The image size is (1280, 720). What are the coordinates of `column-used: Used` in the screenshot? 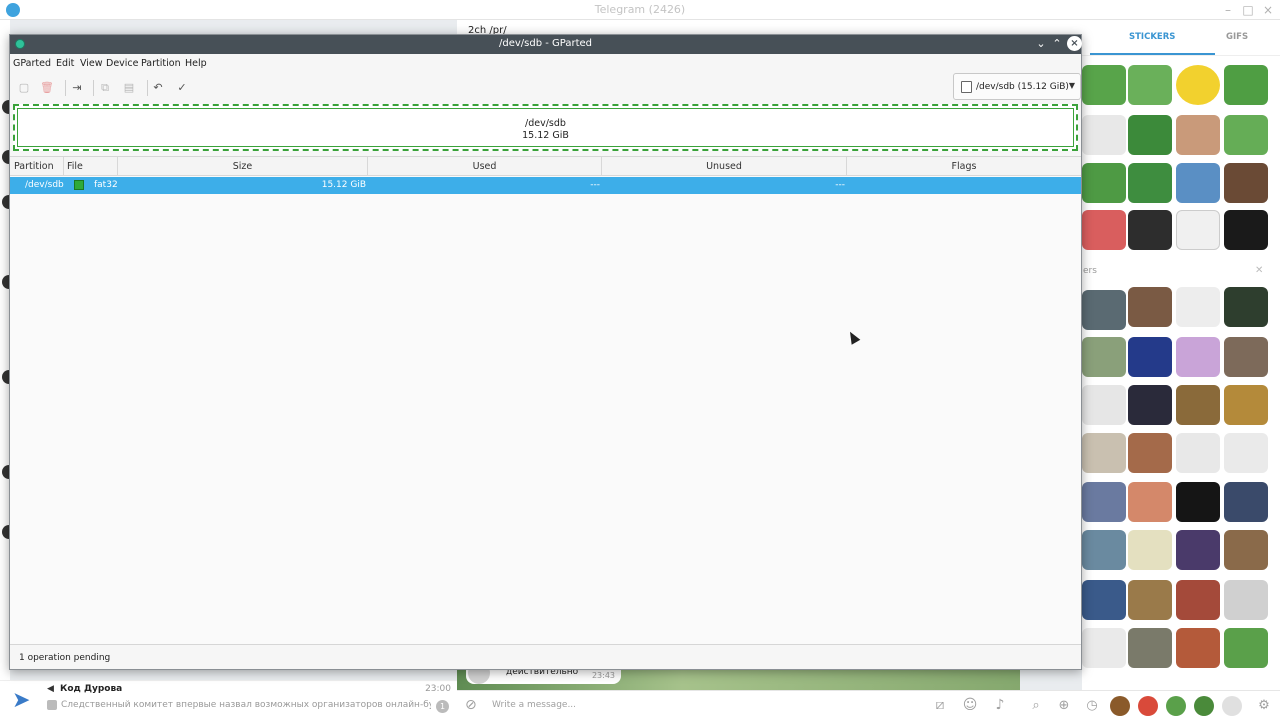 It's located at (485, 166).